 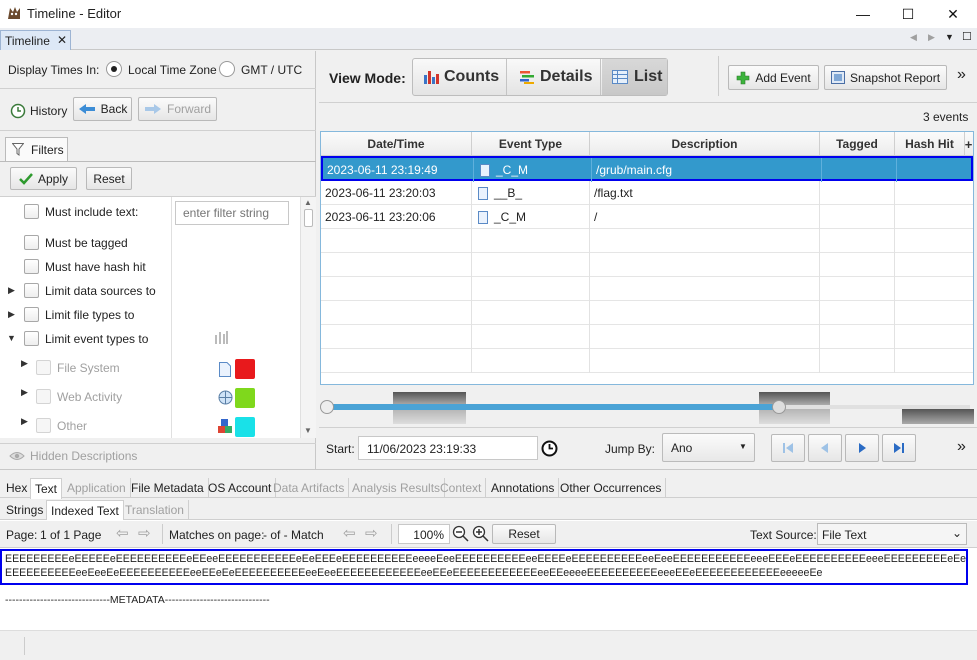 I want to click on slider-end-handle, so click(x=779, y=407).